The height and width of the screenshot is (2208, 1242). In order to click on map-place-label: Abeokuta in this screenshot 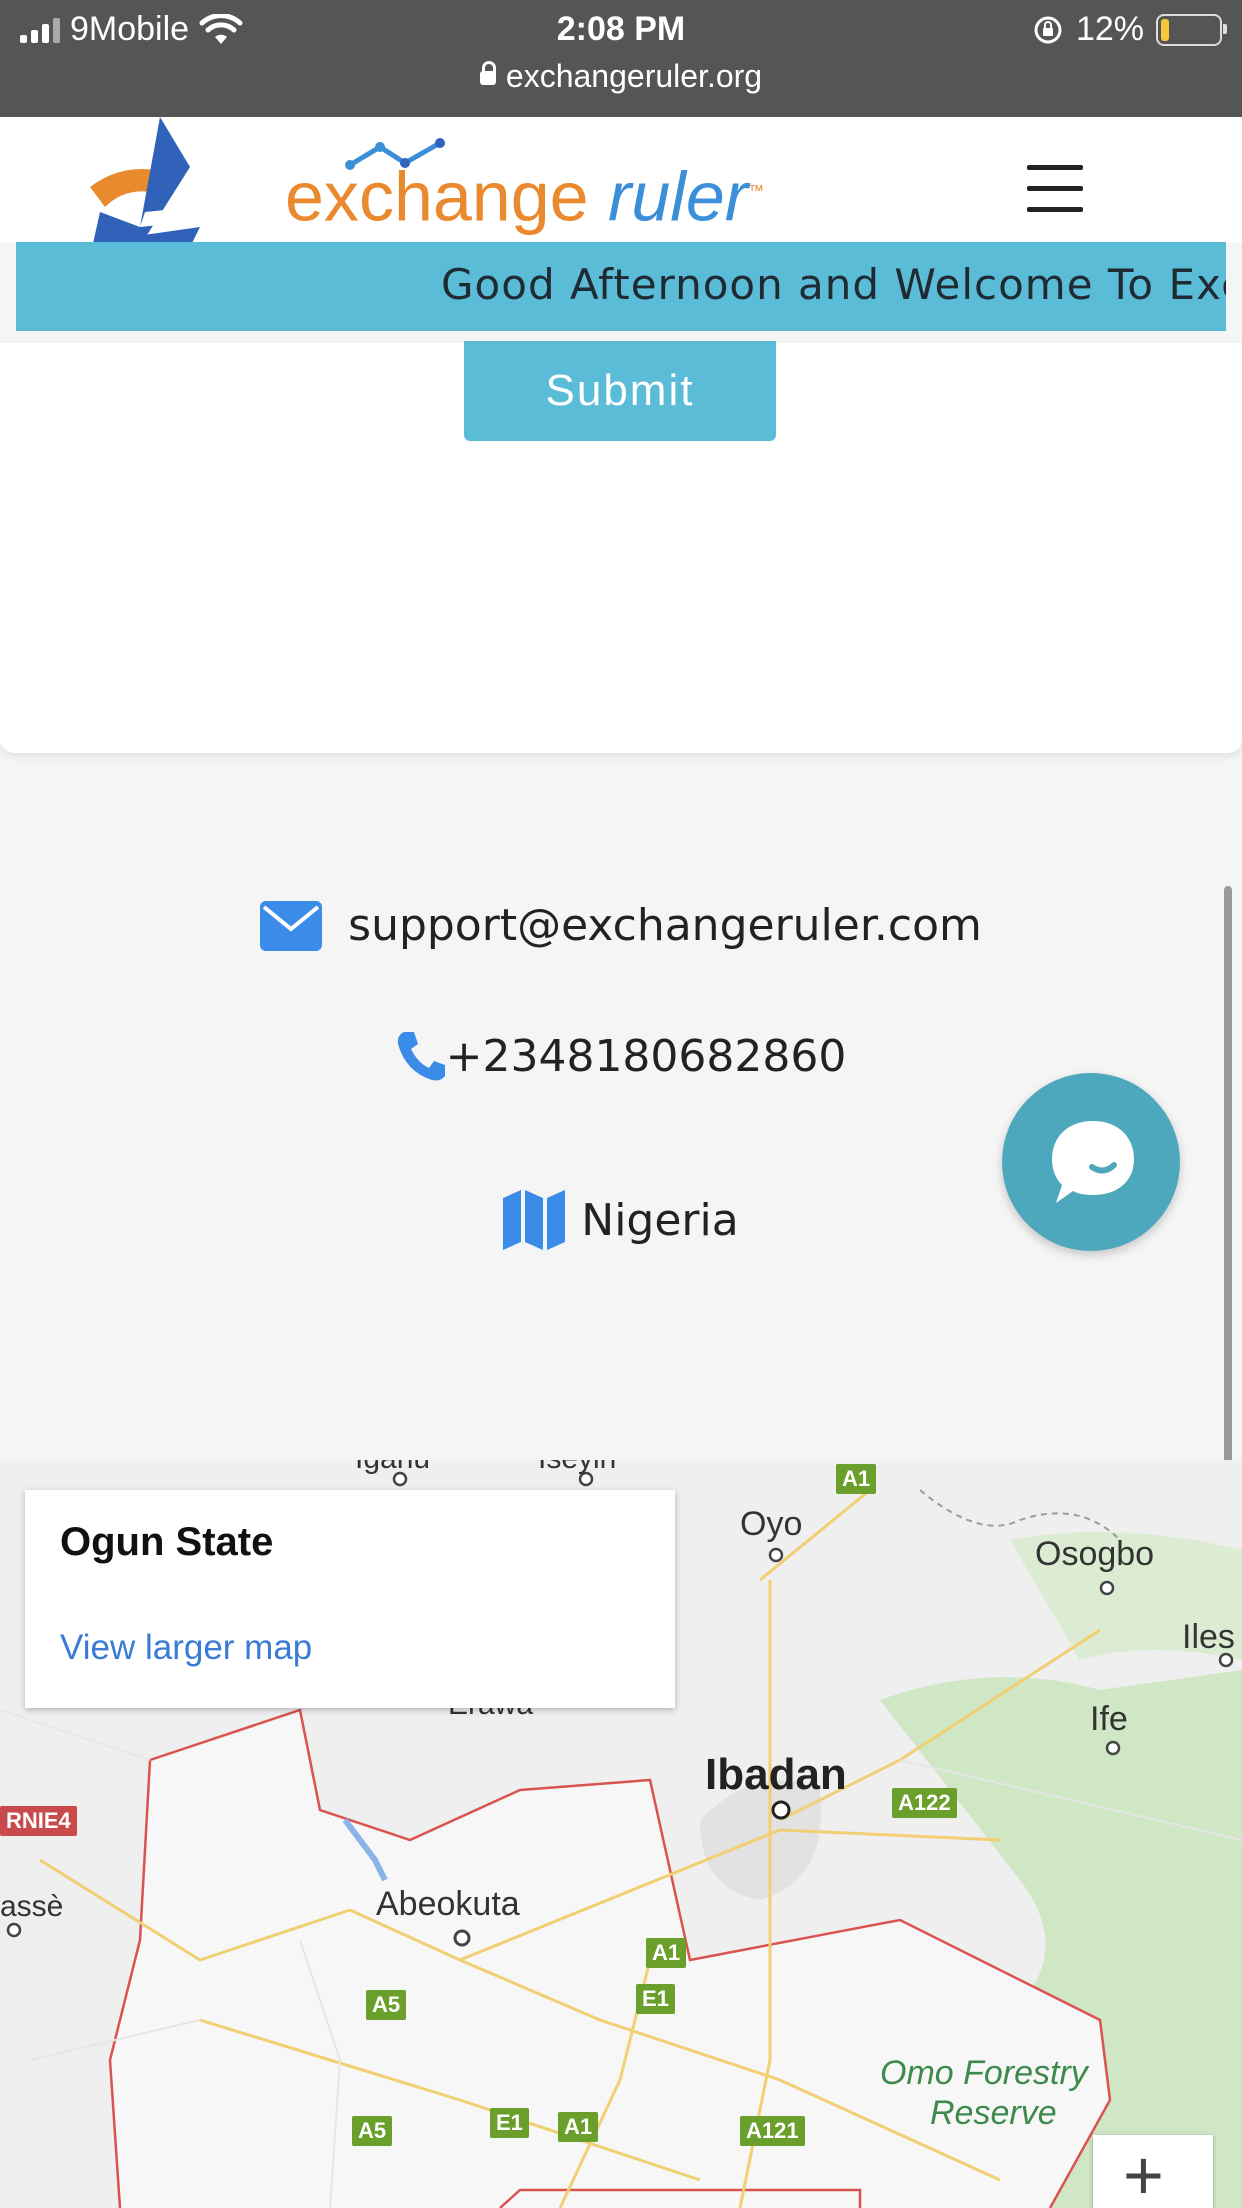, I will do `click(448, 1904)`.